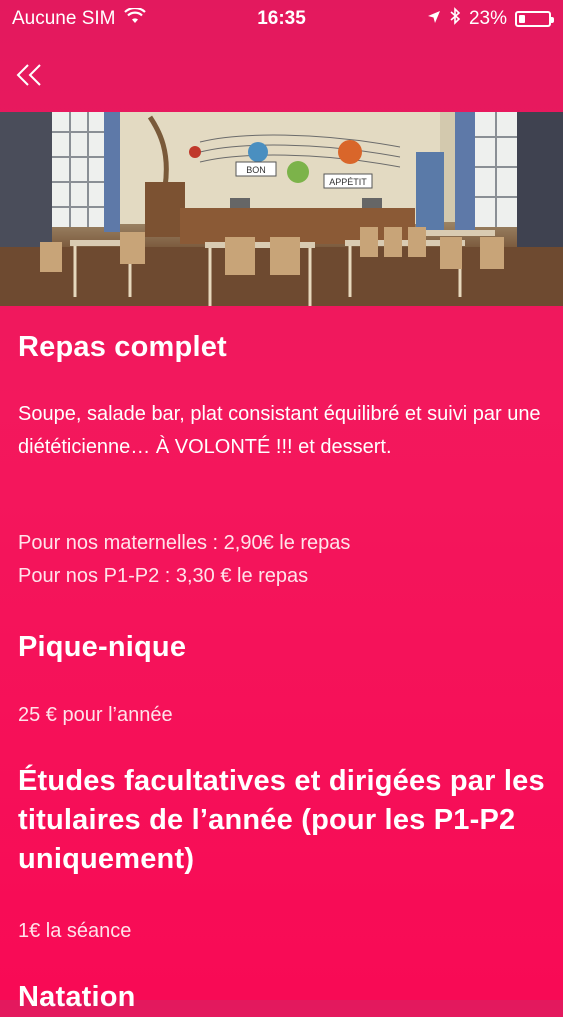  What do you see at coordinates (102, 647) in the screenshot?
I see `section-title-pique-nique: Pique-nique` at bounding box center [102, 647].